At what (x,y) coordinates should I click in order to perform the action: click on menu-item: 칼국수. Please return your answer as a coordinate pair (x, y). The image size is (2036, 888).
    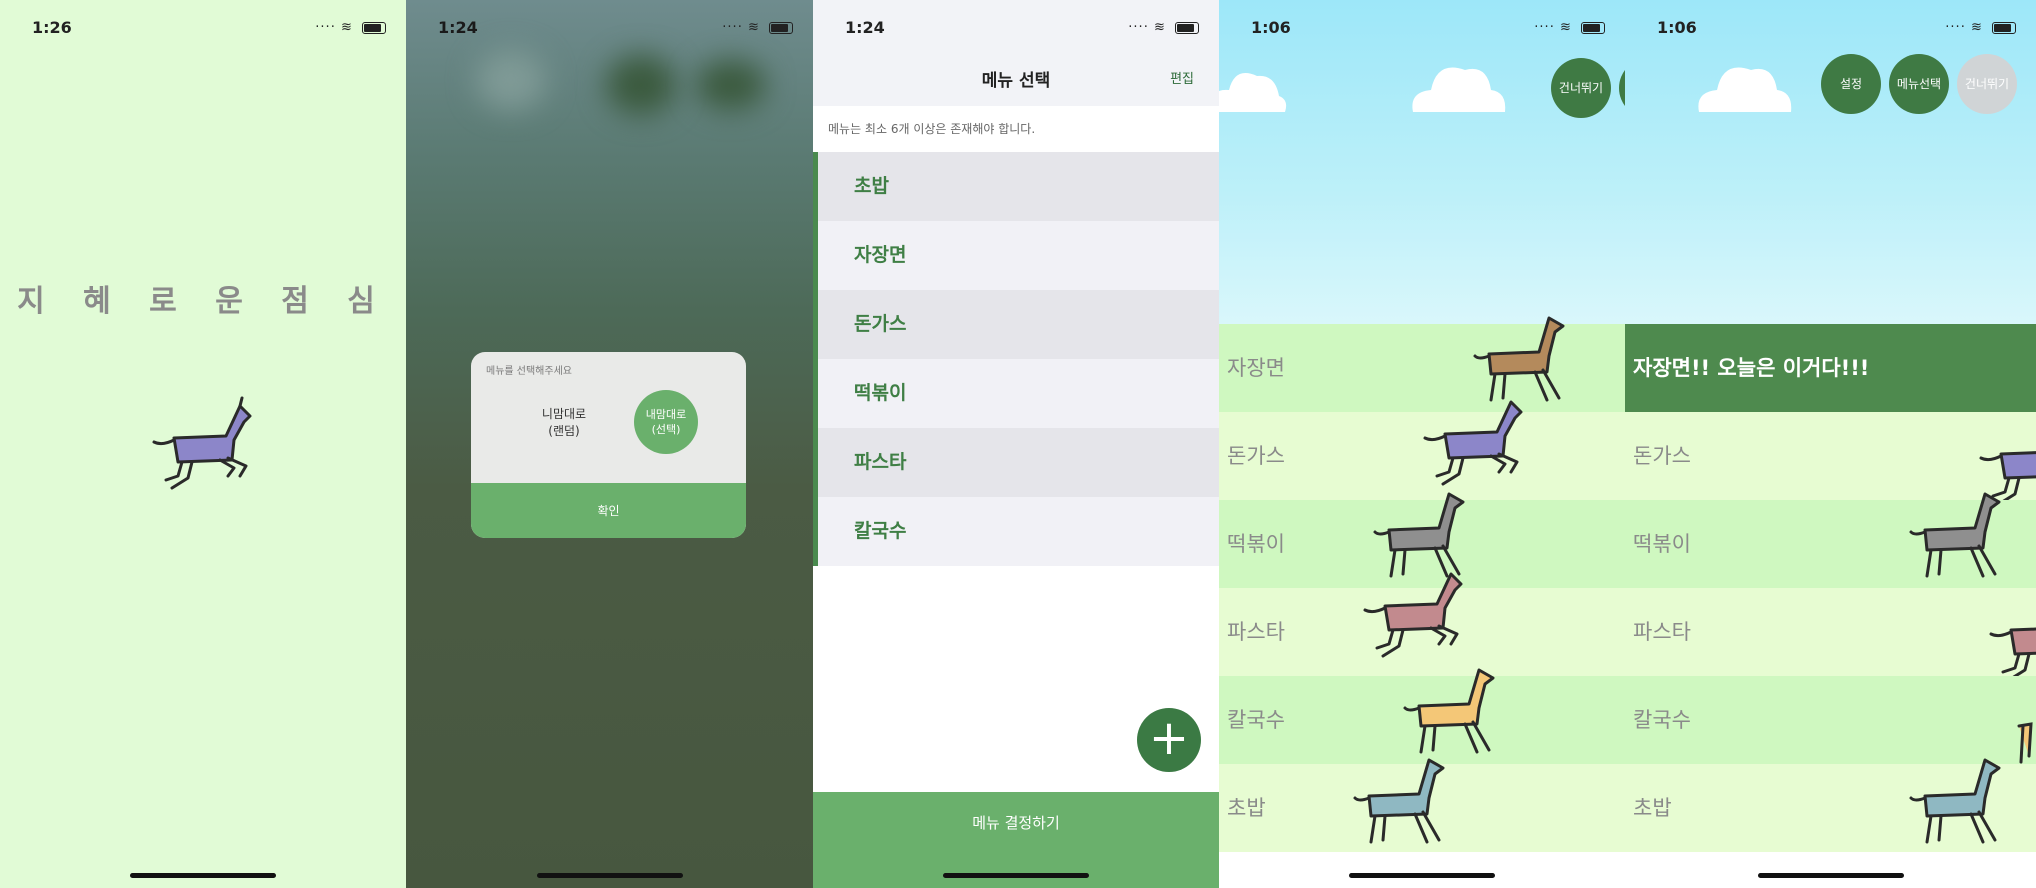
    Looking at the image, I should click on (1016, 531).